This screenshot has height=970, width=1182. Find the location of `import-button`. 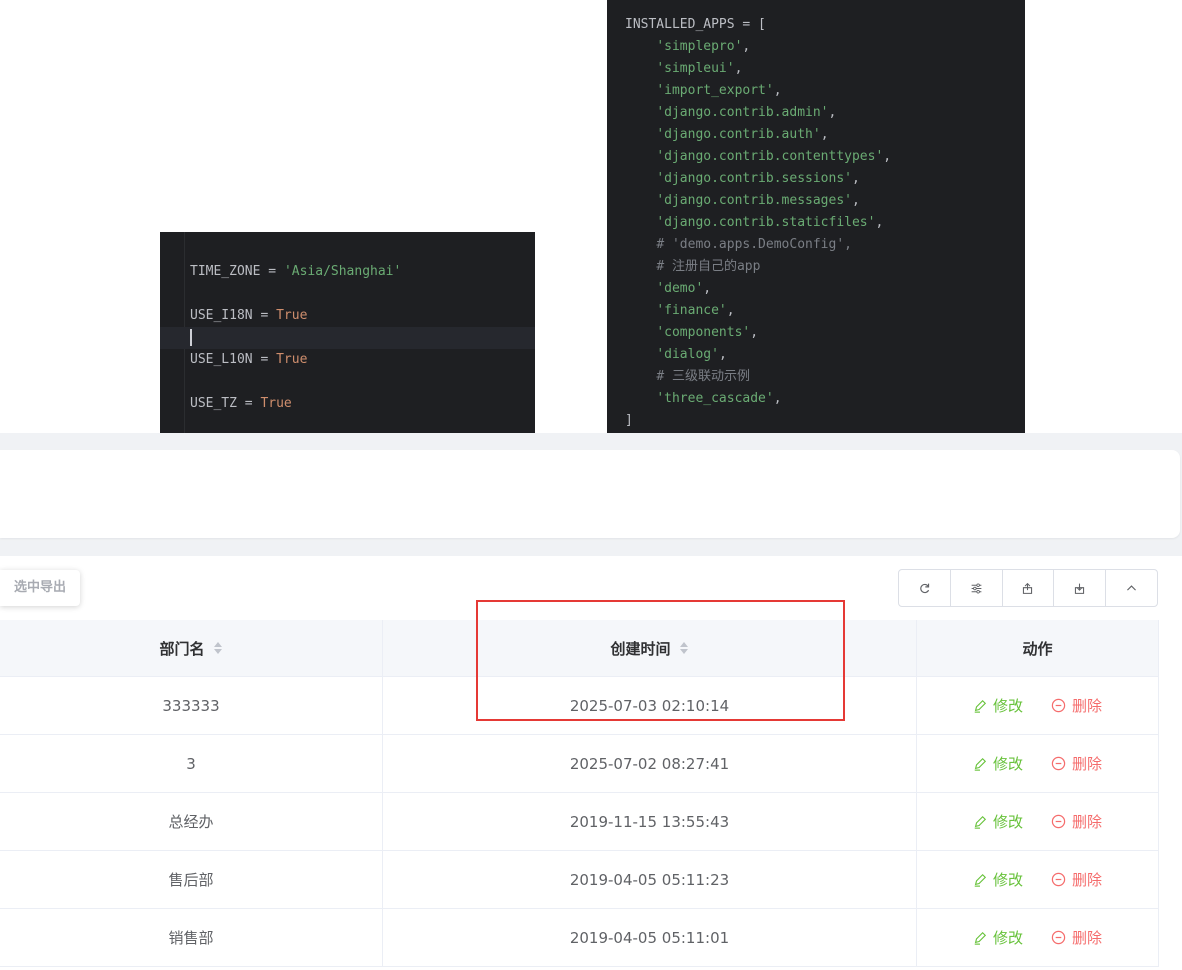

import-button is located at coordinates (1080, 588).